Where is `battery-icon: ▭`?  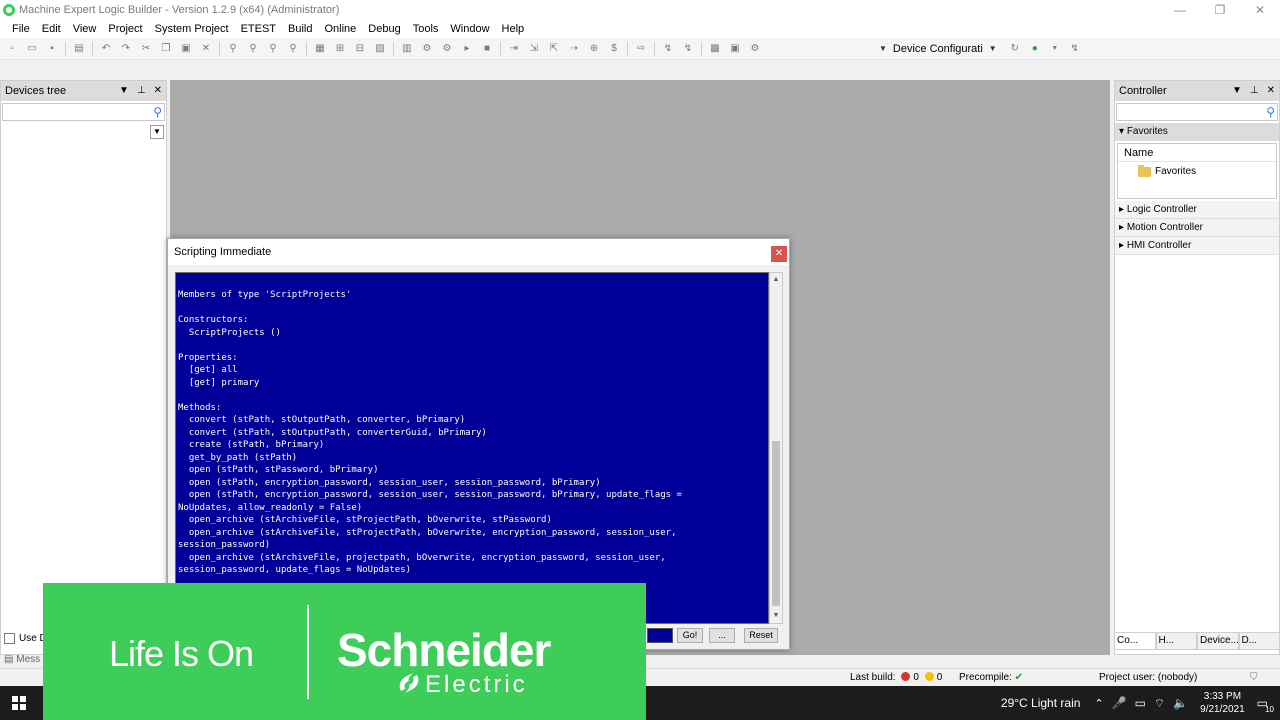
battery-icon: ▭ is located at coordinates (1140, 703).